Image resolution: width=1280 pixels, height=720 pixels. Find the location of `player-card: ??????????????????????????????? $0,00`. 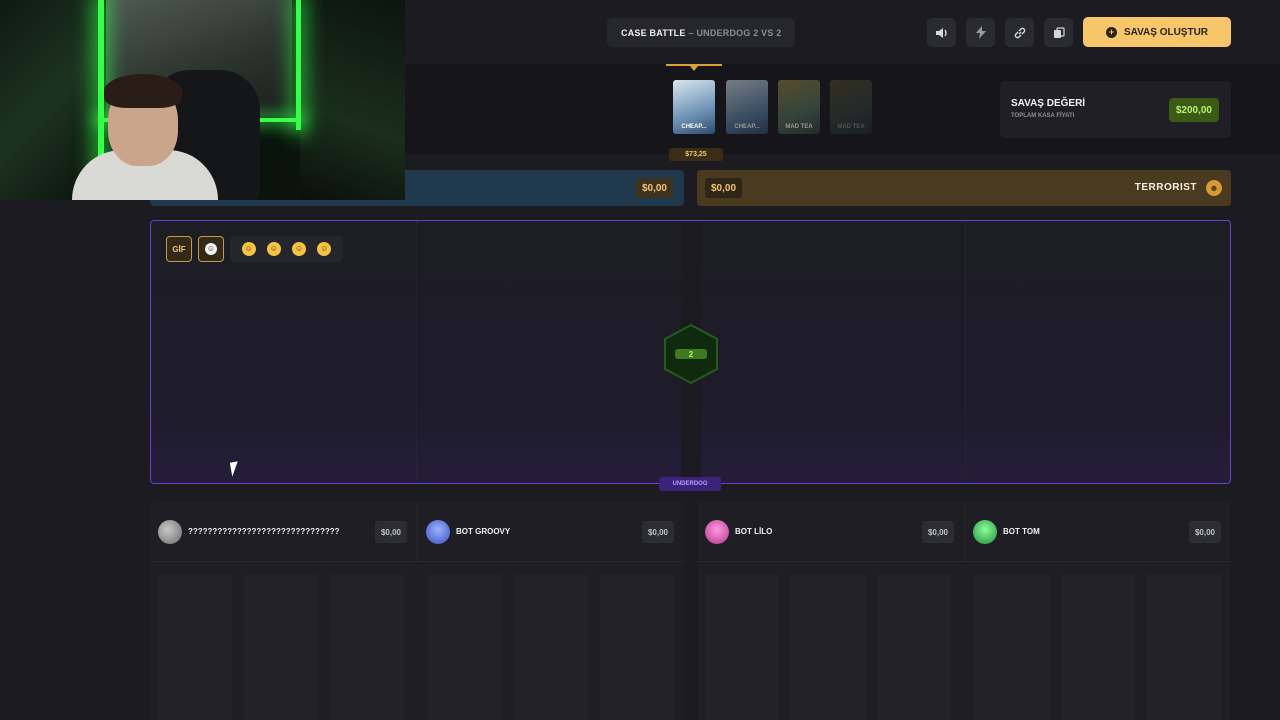

player-card: ??????????????????????????????? $0,00 is located at coordinates (283, 532).